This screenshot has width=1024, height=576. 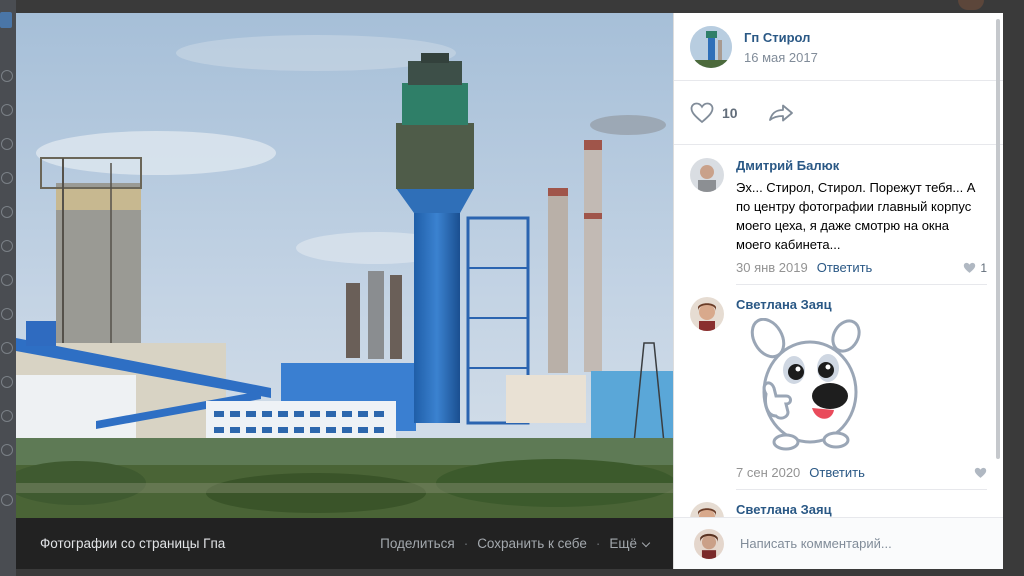 What do you see at coordinates (646, 543) in the screenshot?
I see `chevron-down-icon` at bounding box center [646, 543].